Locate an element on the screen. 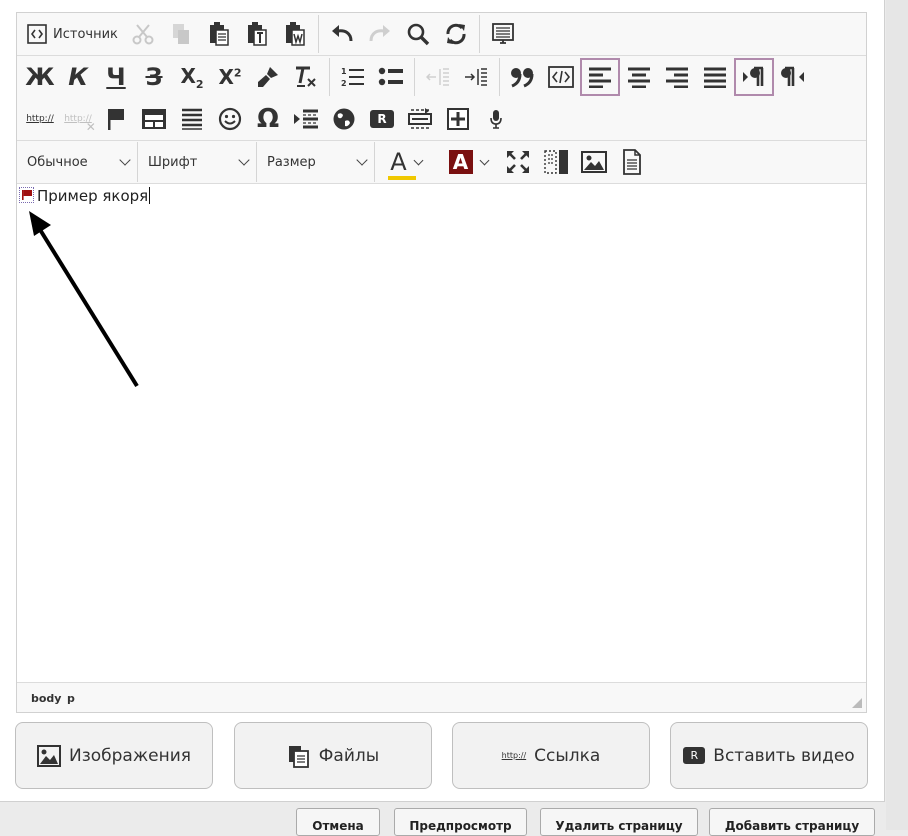  globe-icon is located at coordinates (344, 119).